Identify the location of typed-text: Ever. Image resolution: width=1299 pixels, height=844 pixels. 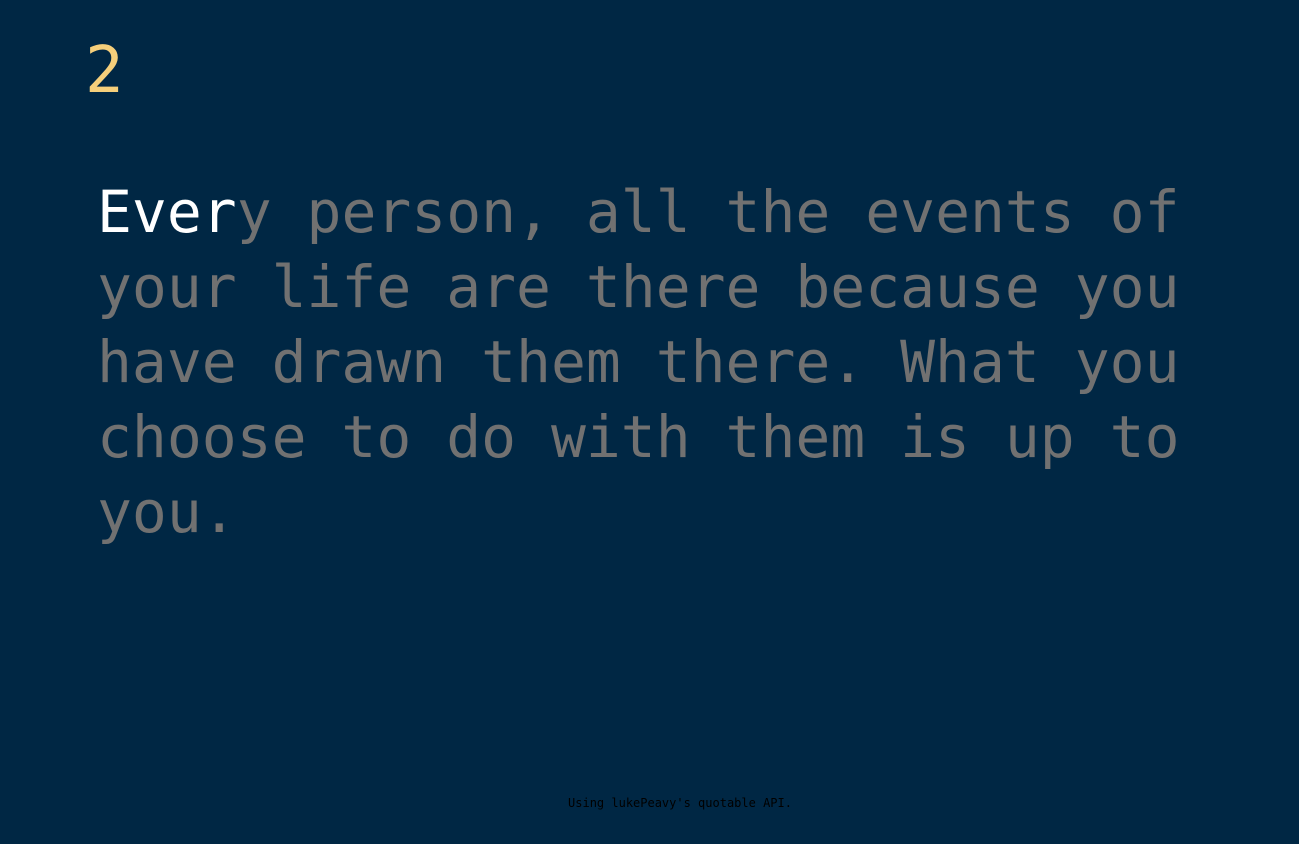
(167, 212).